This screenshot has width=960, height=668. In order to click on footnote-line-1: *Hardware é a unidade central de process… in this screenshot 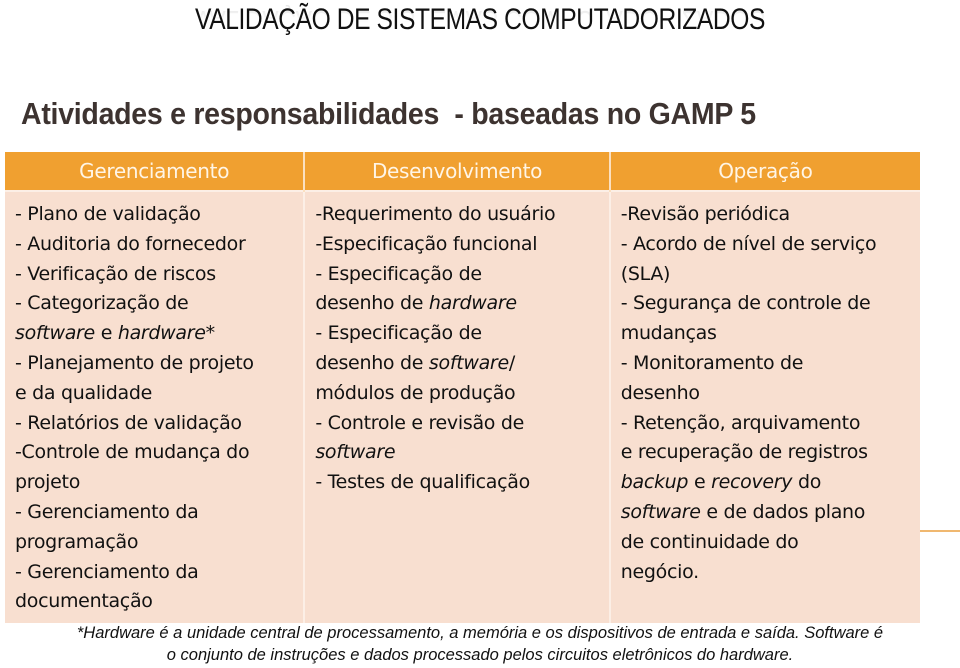, I will do `click(480, 633)`.